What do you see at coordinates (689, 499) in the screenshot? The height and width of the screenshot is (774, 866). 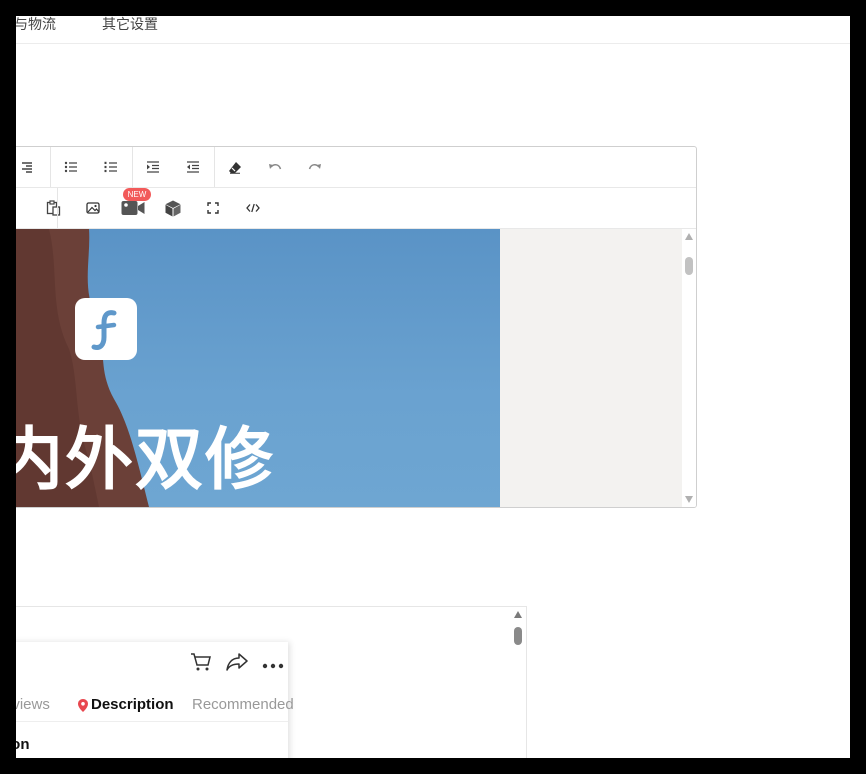 I see `scroll-down-arrow-icon` at bounding box center [689, 499].